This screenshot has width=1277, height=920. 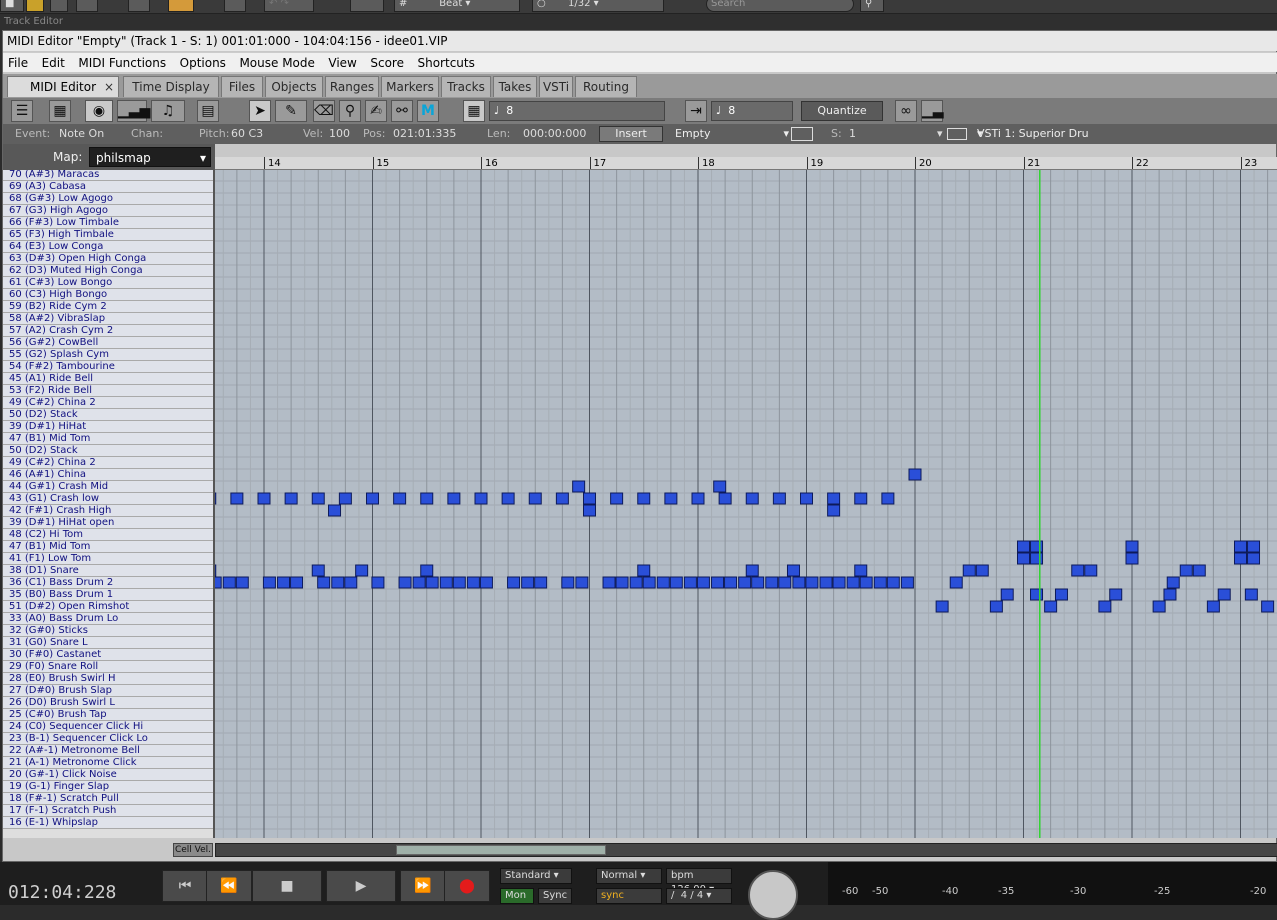 What do you see at coordinates (108, 595) in the screenshot?
I see `drum-key-row: 35 (B0) Bass Drum 1` at bounding box center [108, 595].